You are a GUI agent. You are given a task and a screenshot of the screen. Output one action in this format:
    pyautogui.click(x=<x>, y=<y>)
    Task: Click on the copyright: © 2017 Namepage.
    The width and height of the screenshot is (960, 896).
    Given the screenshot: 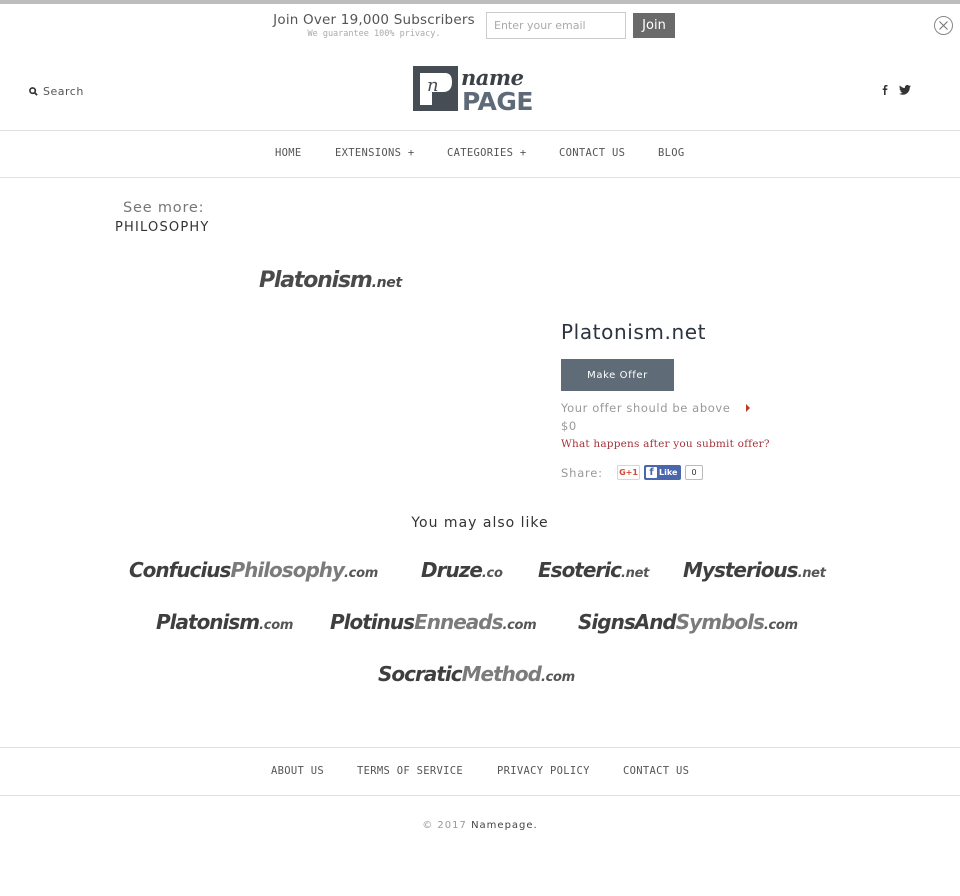 What is the action you would take?
    pyautogui.click(x=480, y=825)
    